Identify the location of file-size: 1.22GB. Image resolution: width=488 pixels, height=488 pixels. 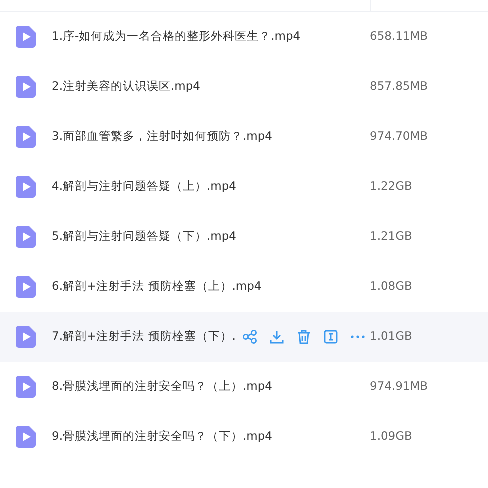
(391, 187).